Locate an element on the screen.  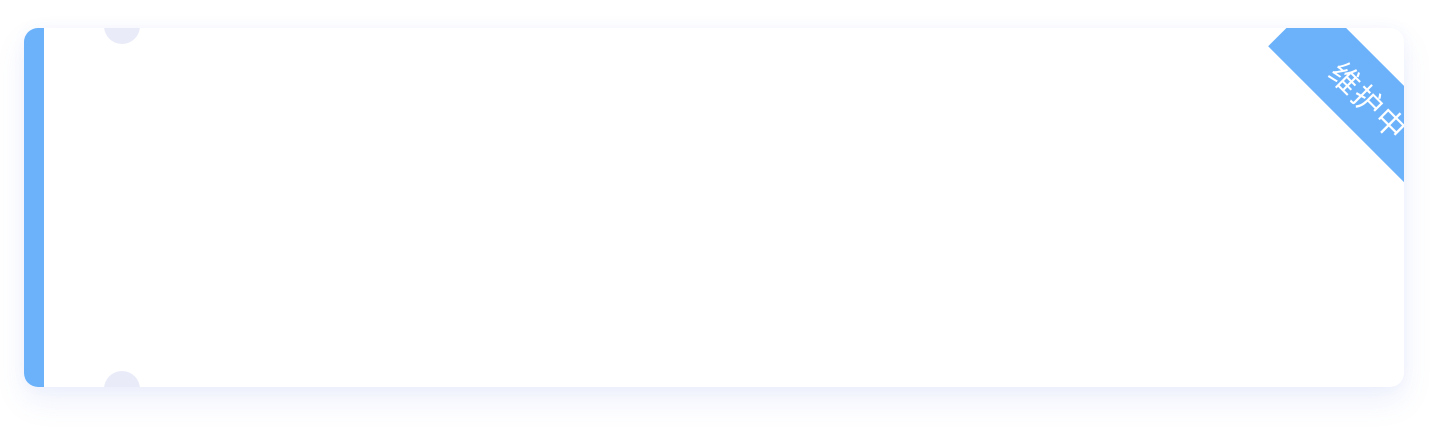
status-ribbon-label: 维护中 is located at coordinates (1336, 108).